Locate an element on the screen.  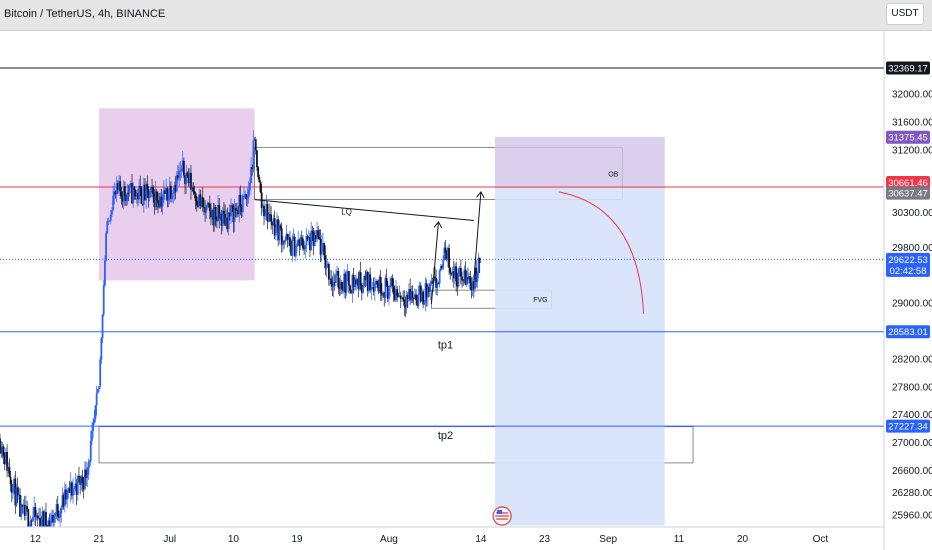
x-tick-label: 20 is located at coordinates (743, 539).